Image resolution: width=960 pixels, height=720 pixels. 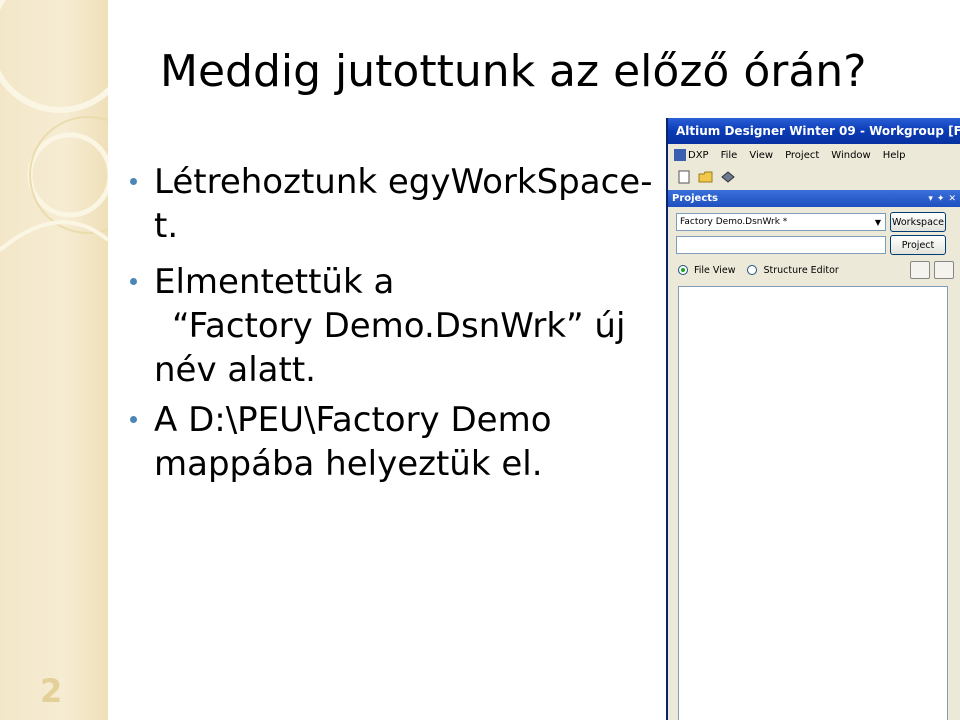 I want to click on bullet-line: Létrehoztunk egyWorkSpace-, so click(x=403, y=182).